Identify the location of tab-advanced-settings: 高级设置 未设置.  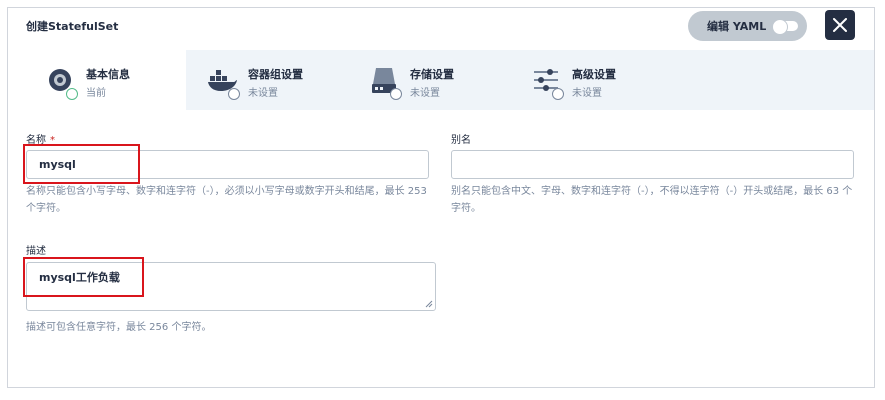
(592, 80).